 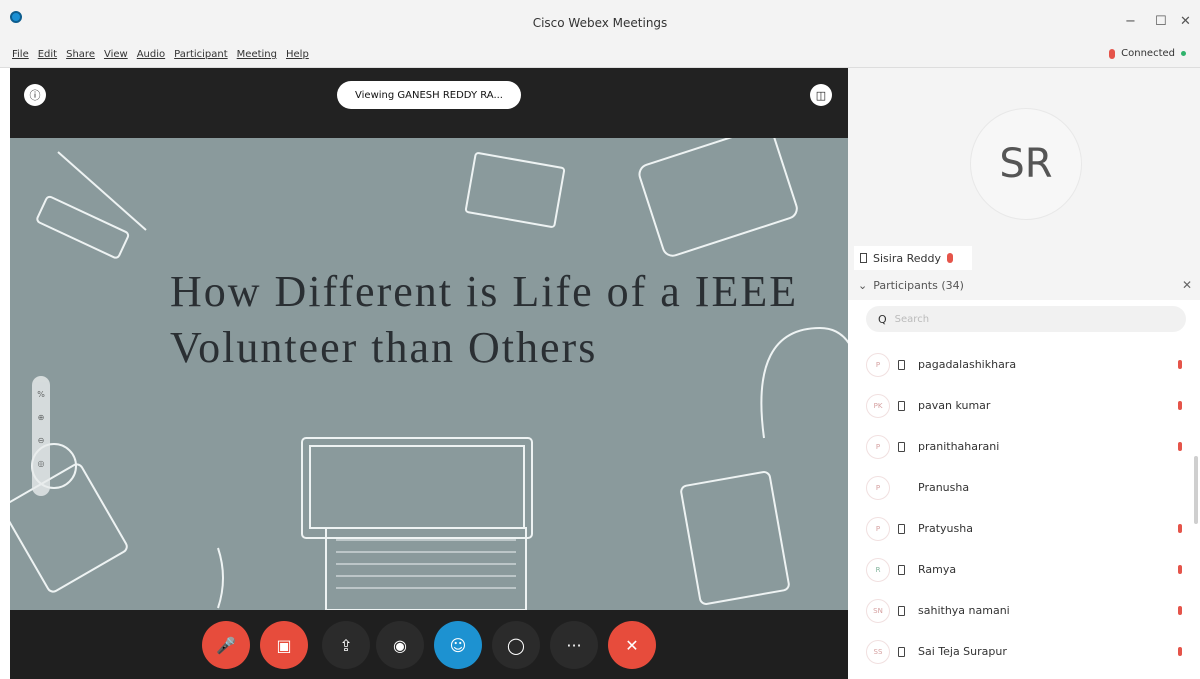 I want to click on menu-file: File, so click(x=20, y=54).